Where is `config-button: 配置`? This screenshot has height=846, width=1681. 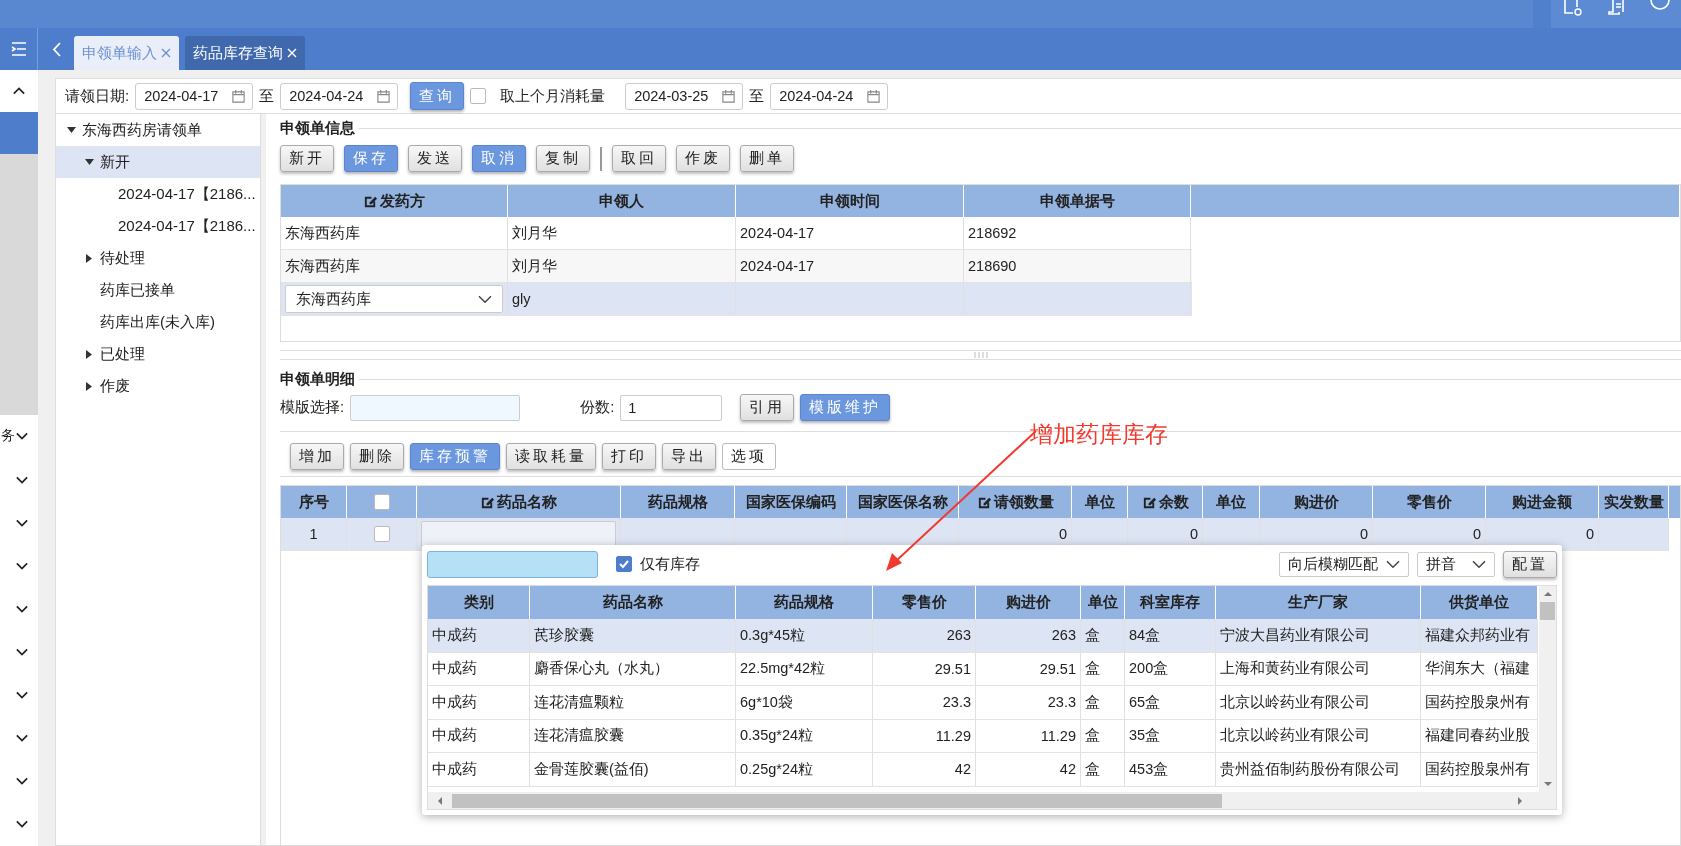
config-button: 配置 is located at coordinates (1530, 564).